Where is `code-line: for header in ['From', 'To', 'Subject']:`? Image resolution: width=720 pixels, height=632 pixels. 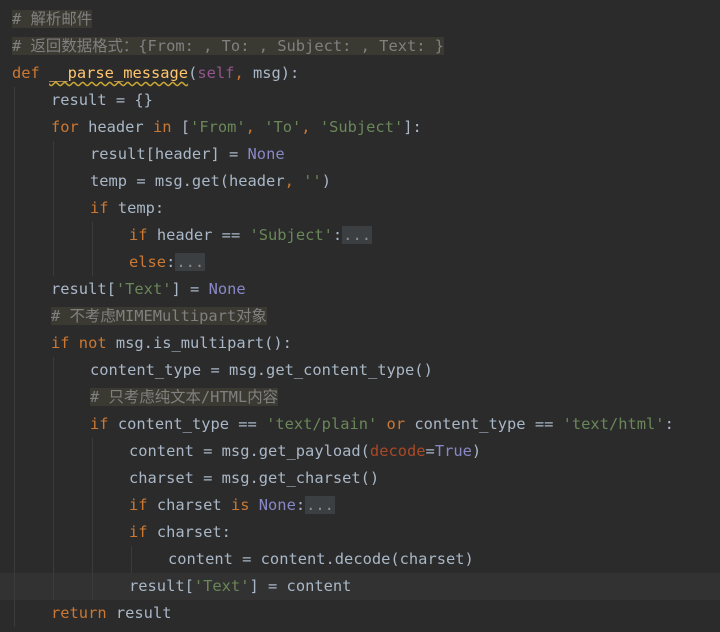 code-line: for header in ['From', 'To', 'Subject']: is located at coordinates (360, 127).